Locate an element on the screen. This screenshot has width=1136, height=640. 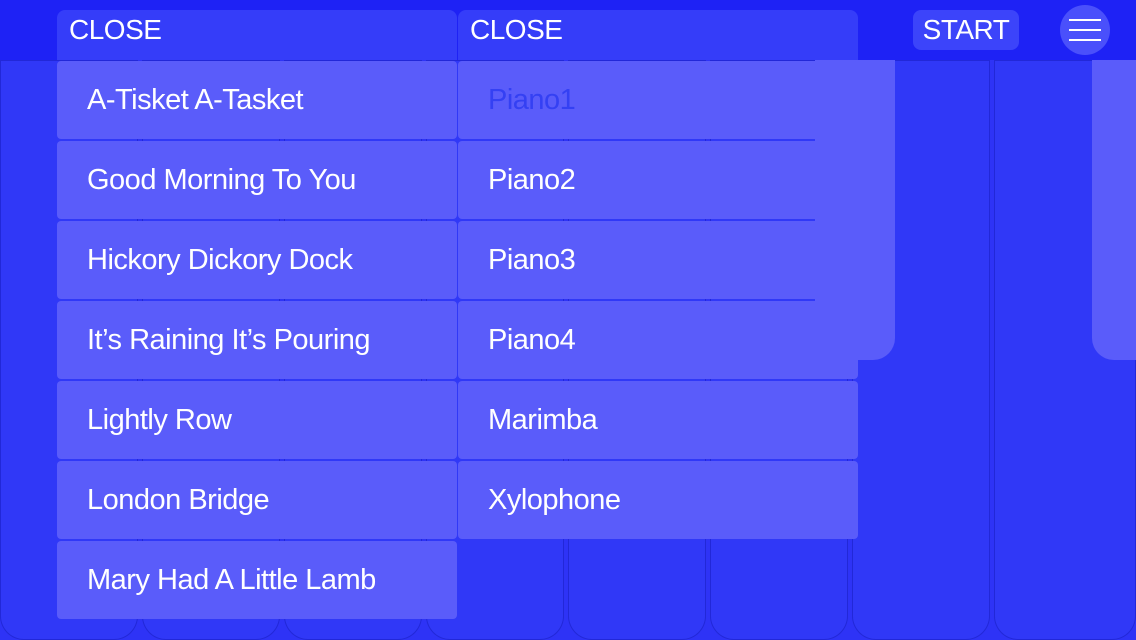
song-list-close-button: CLOSE is located at coordinates (257, 35).